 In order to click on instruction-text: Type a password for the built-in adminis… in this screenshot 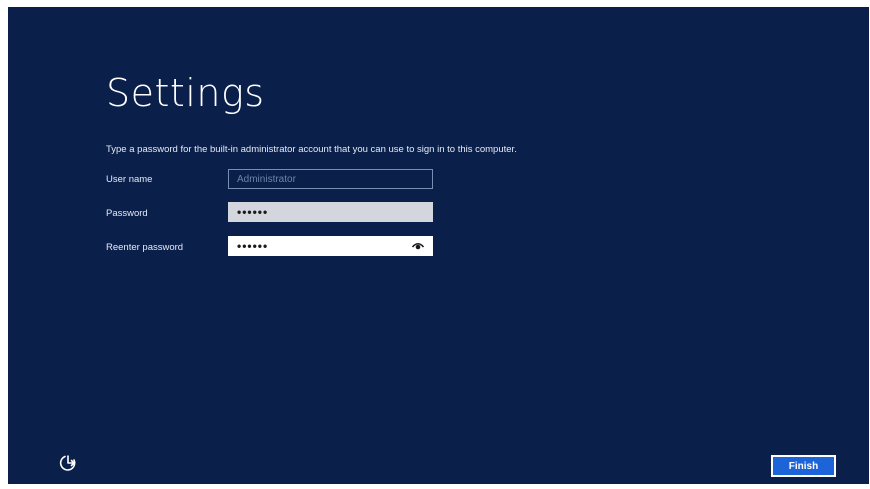, I will do `click(311, 149)`.